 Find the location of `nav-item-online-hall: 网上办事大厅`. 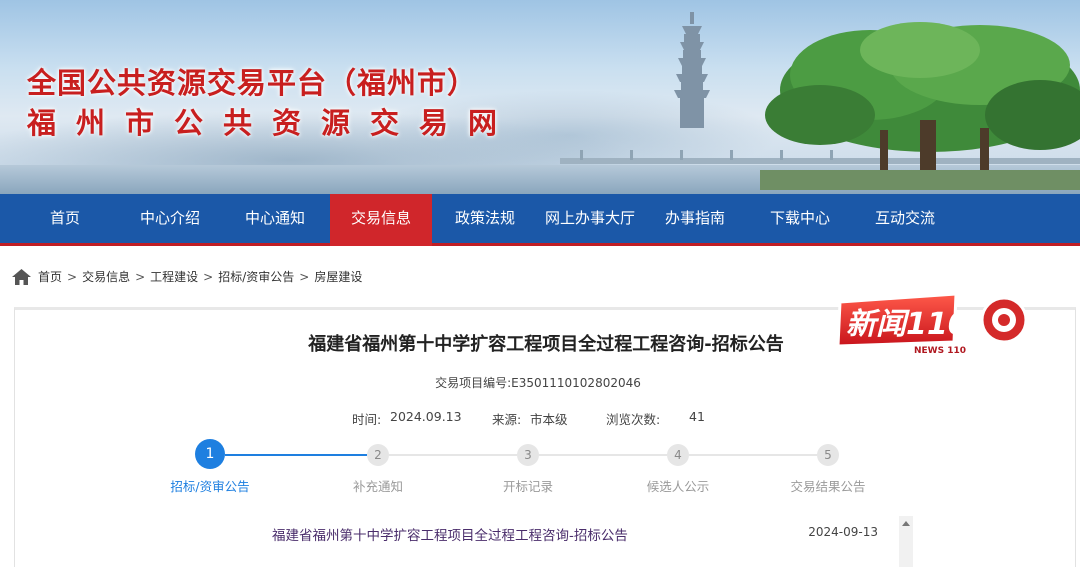

nav-item-online-hall: 网上办事大厅 is located at coordinates (590, 218).